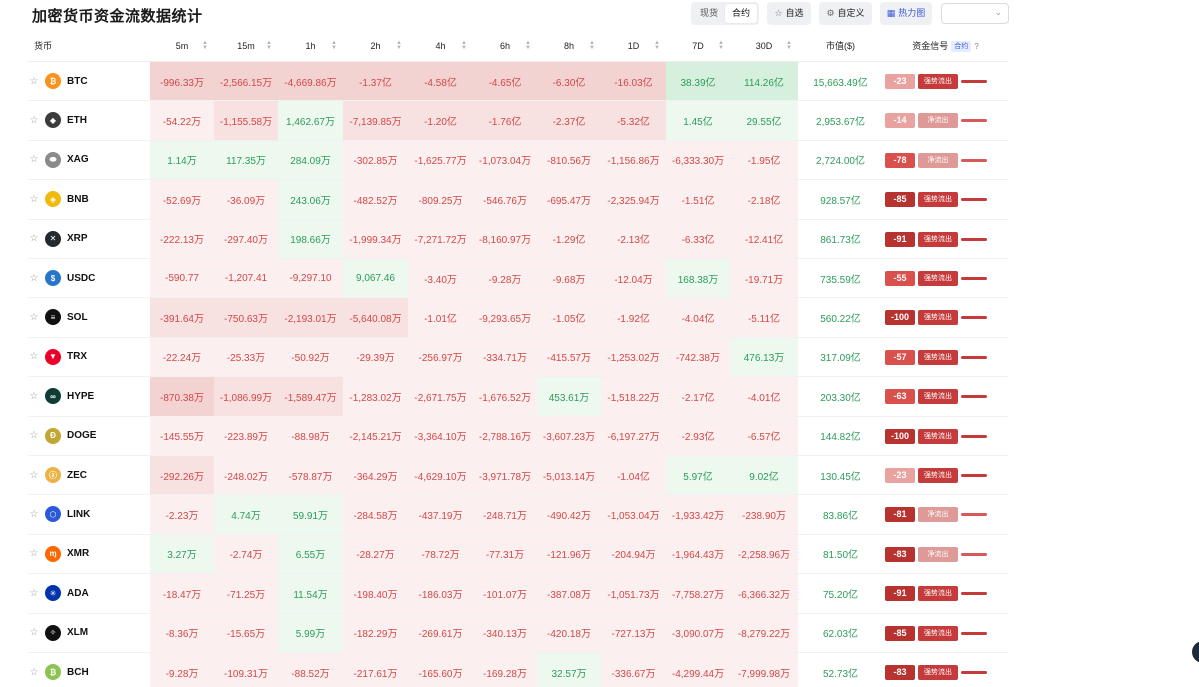  I want to click on column-header-label: 5m, so click(182, 46).